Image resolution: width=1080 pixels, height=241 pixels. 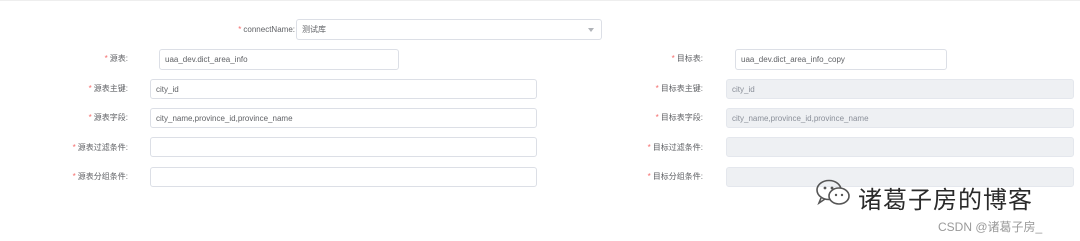 I want to click on target-table-input: uaa_dev.dict_area_info_copy, so click(x=841, y=59).